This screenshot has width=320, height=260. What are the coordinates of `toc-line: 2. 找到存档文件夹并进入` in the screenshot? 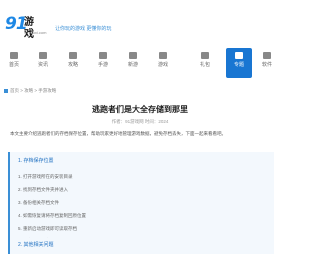 It's located at (43, 189).